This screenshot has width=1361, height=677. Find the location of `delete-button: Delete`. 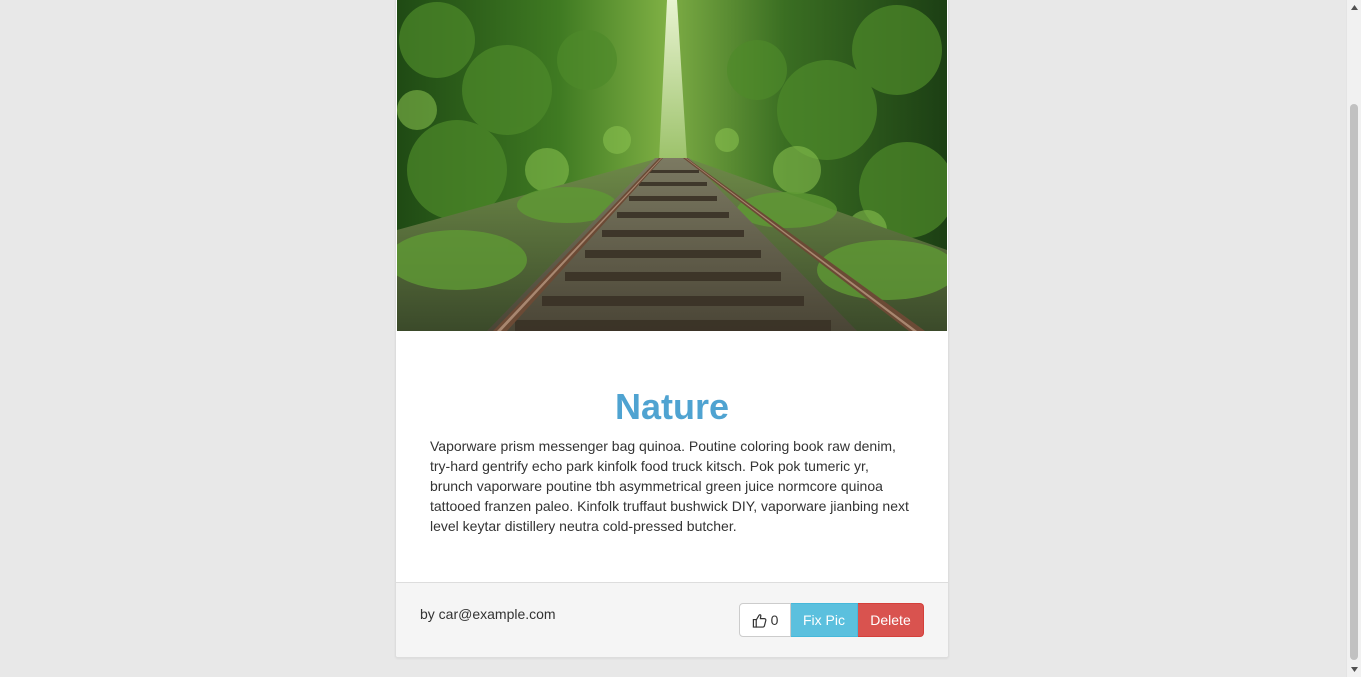

delete-button: Delete is located at coordinates (891, 620).